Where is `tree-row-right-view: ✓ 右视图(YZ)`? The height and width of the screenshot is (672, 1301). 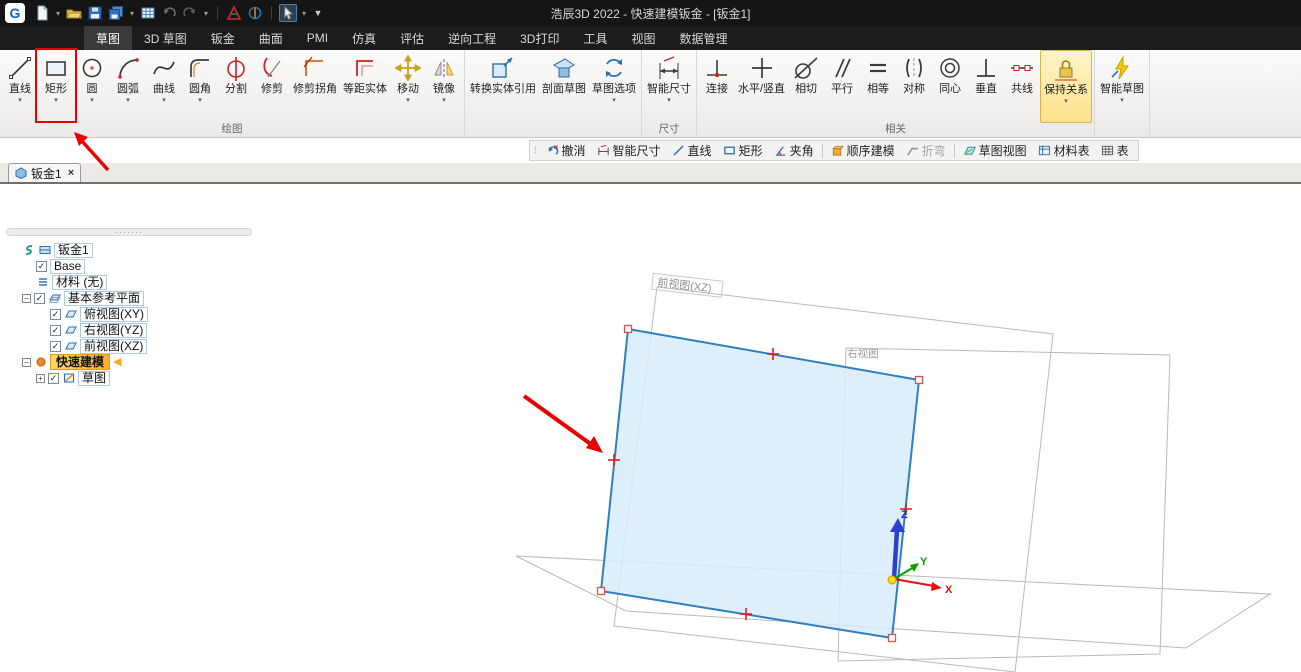
tree-row-right-view: ✓ 右视图(YZ) is located at coordinates (129, 330).